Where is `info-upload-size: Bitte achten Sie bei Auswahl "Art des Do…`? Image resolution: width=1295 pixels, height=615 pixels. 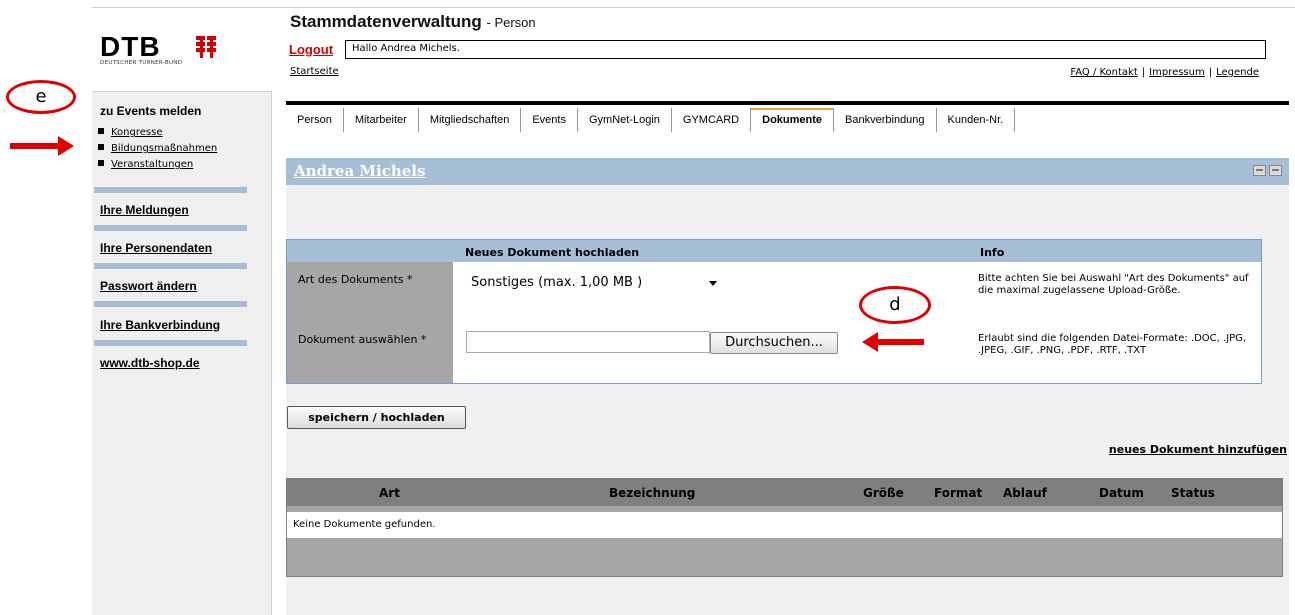
info-upload-size: Bitte achten Sie bei Auswahl "Art des Do… is located at coordinates (1113, 284).